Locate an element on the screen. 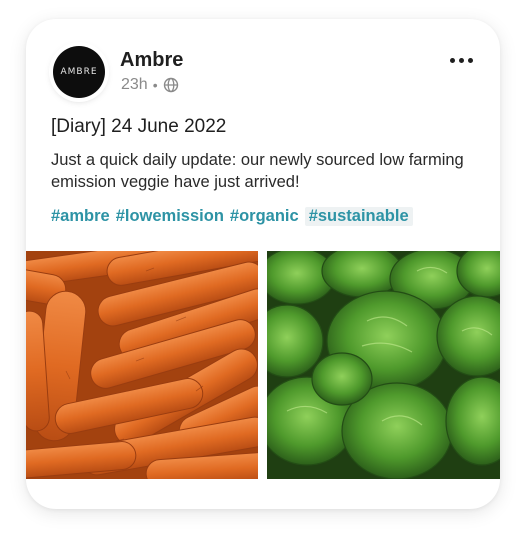 This screenshot has height=541, width=525. post-time: 23h is located at coordinates (134, 84).